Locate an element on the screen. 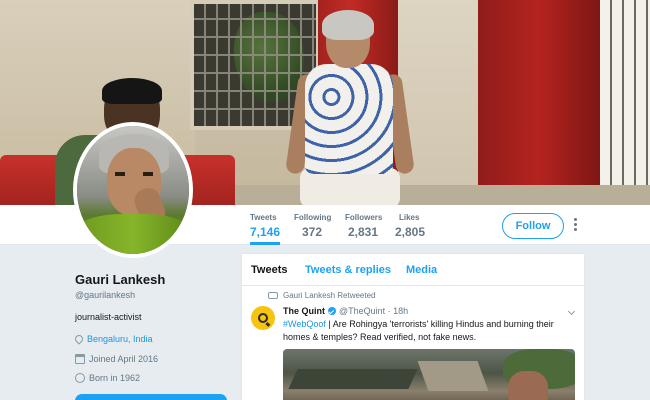  stat-label: Tweets is located at coordinates (263, 217).